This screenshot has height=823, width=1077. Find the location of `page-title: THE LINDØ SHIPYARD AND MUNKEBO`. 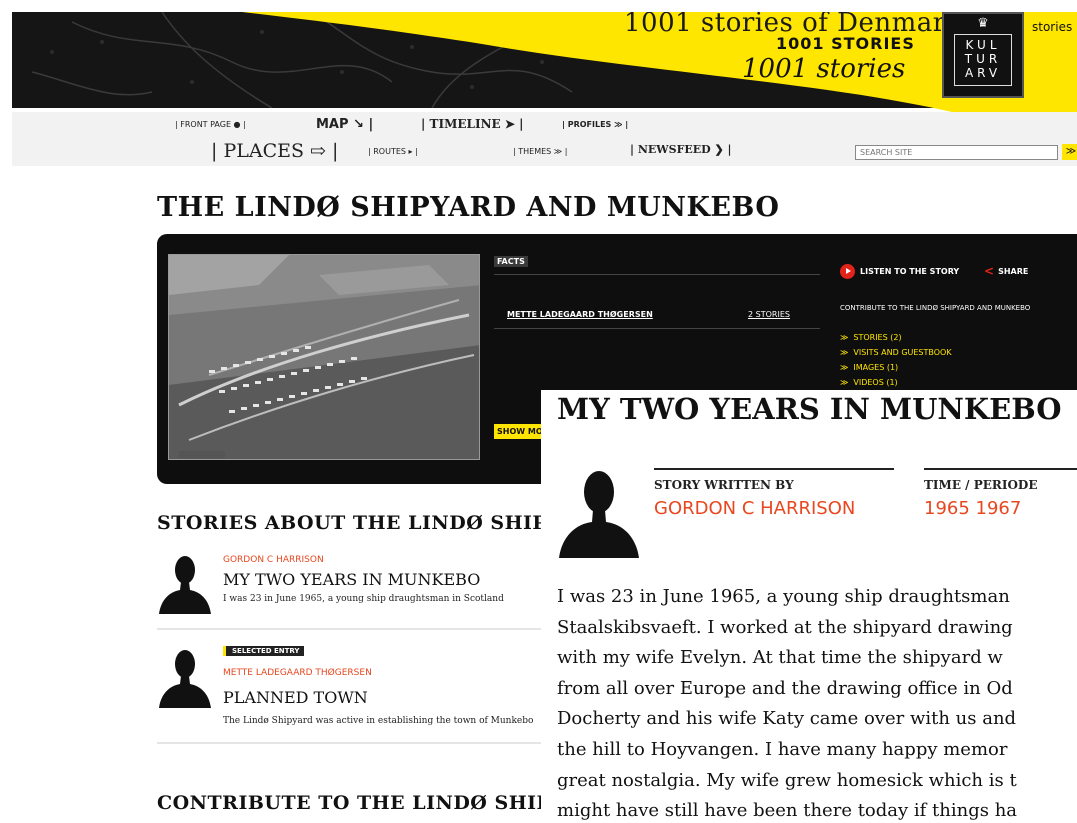

page-title: THE LINDØ SHIPYARD AND MUNKEBO is located at coordinates (468, 207).